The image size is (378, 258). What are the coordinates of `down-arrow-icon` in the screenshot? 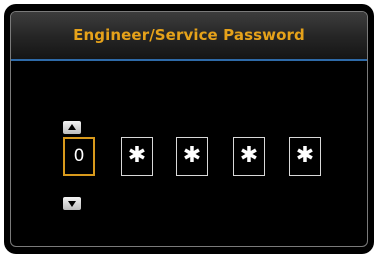 It's located at (72, 204).